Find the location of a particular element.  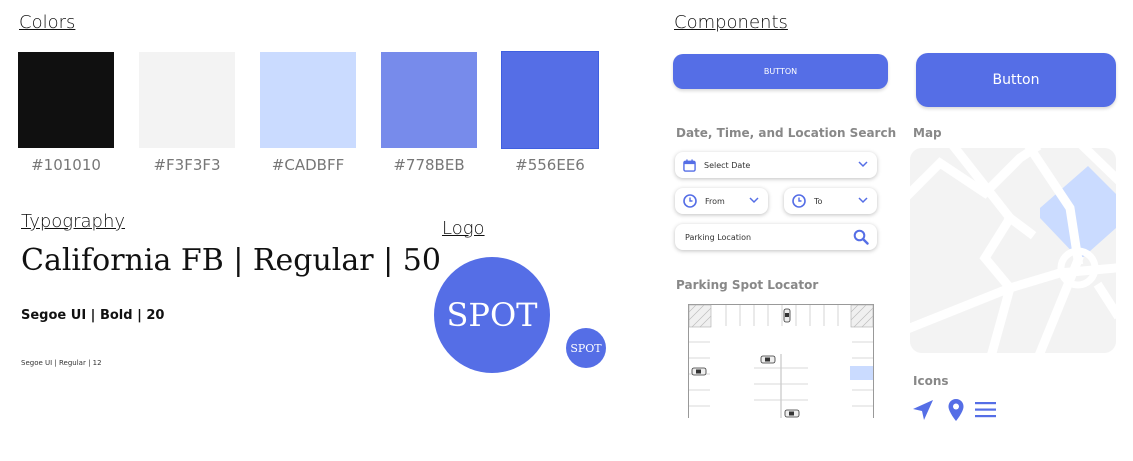

logo-small: SPOT is located at coordinates (586, 348).